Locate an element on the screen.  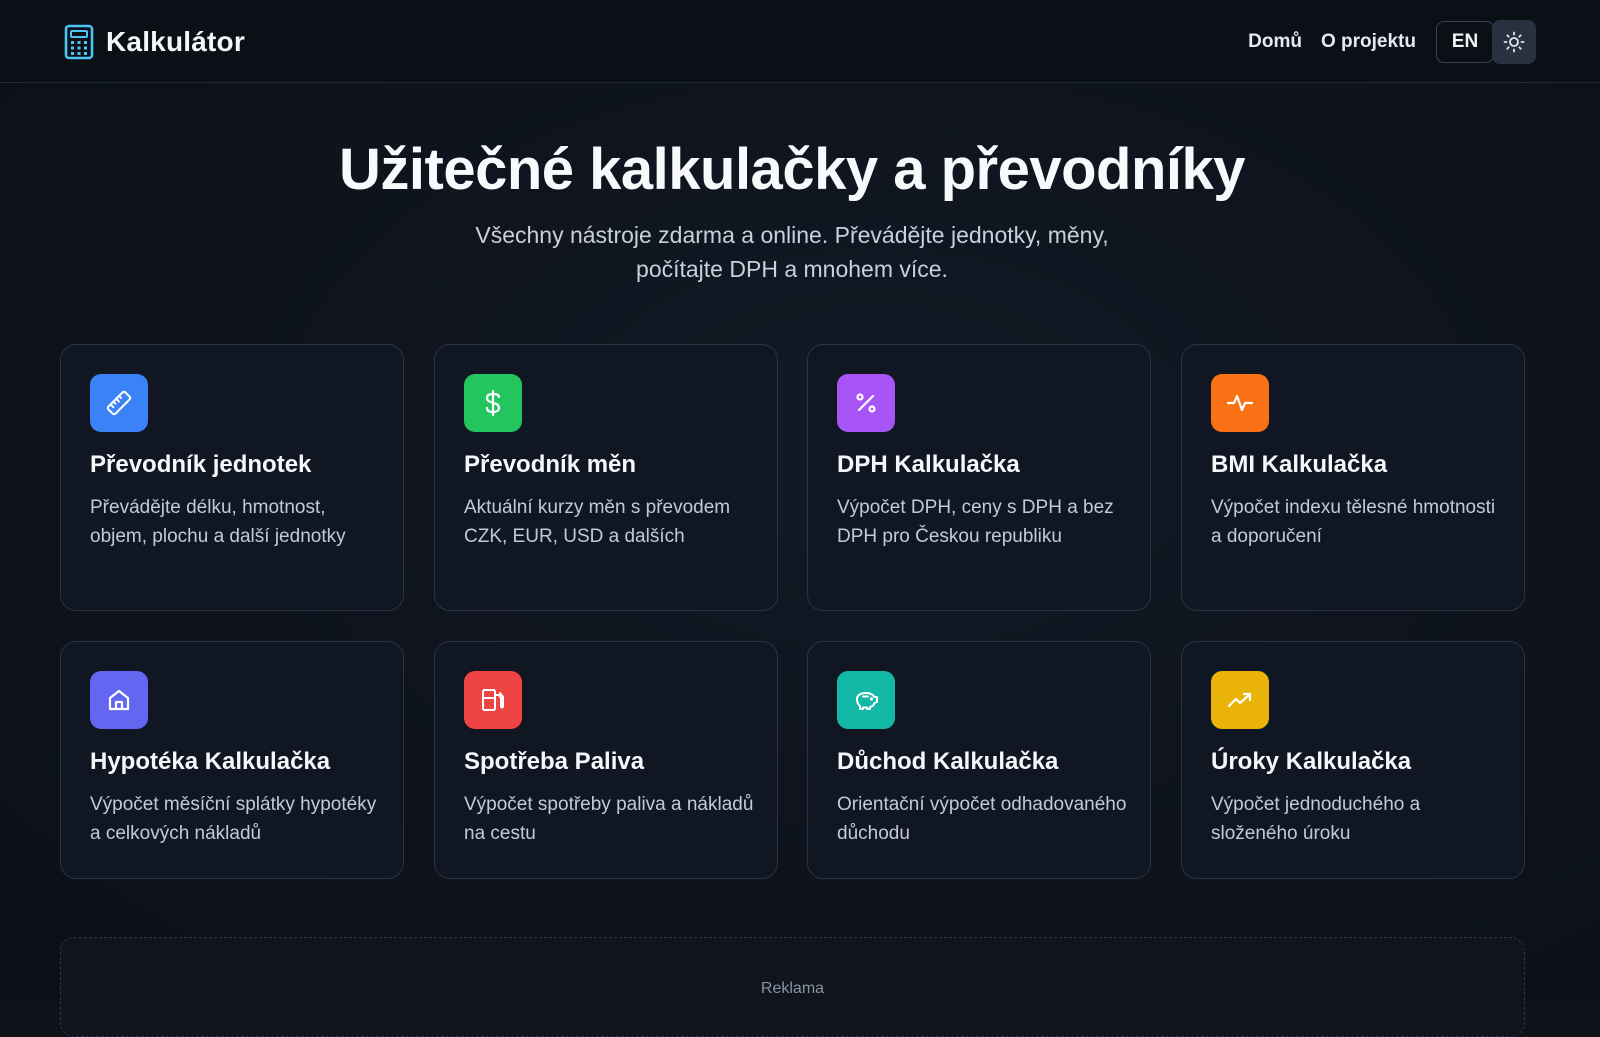
card-description: Výpočet jednoduchého a složeného úroku is located at coordinates (1316, 819).